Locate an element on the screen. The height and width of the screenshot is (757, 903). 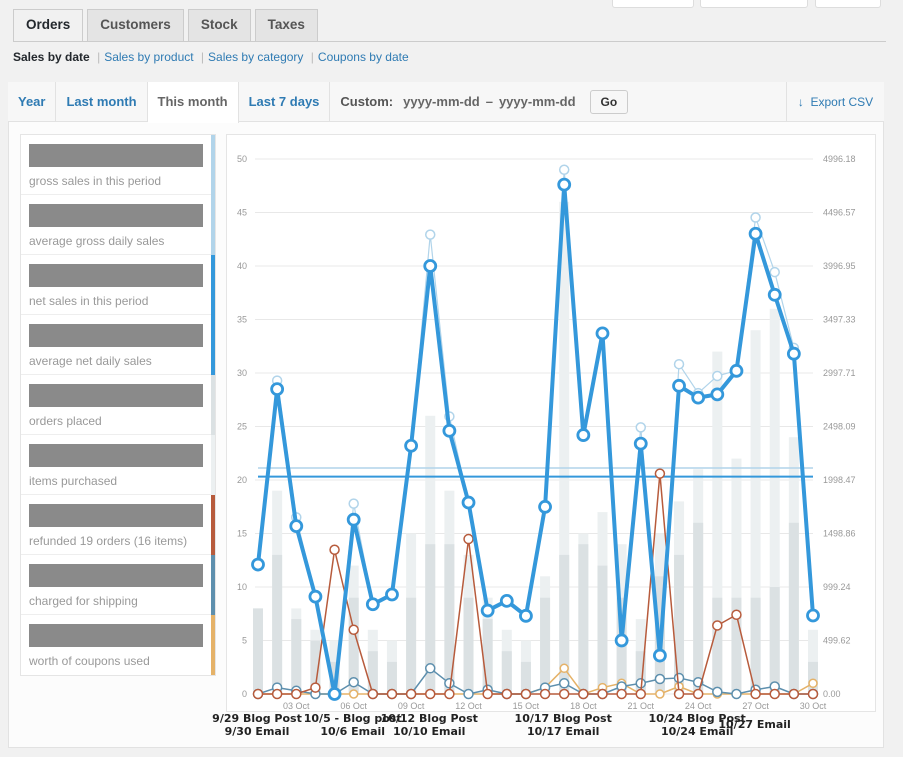
range-last-month: Last month is located at coordinates (102, 102).